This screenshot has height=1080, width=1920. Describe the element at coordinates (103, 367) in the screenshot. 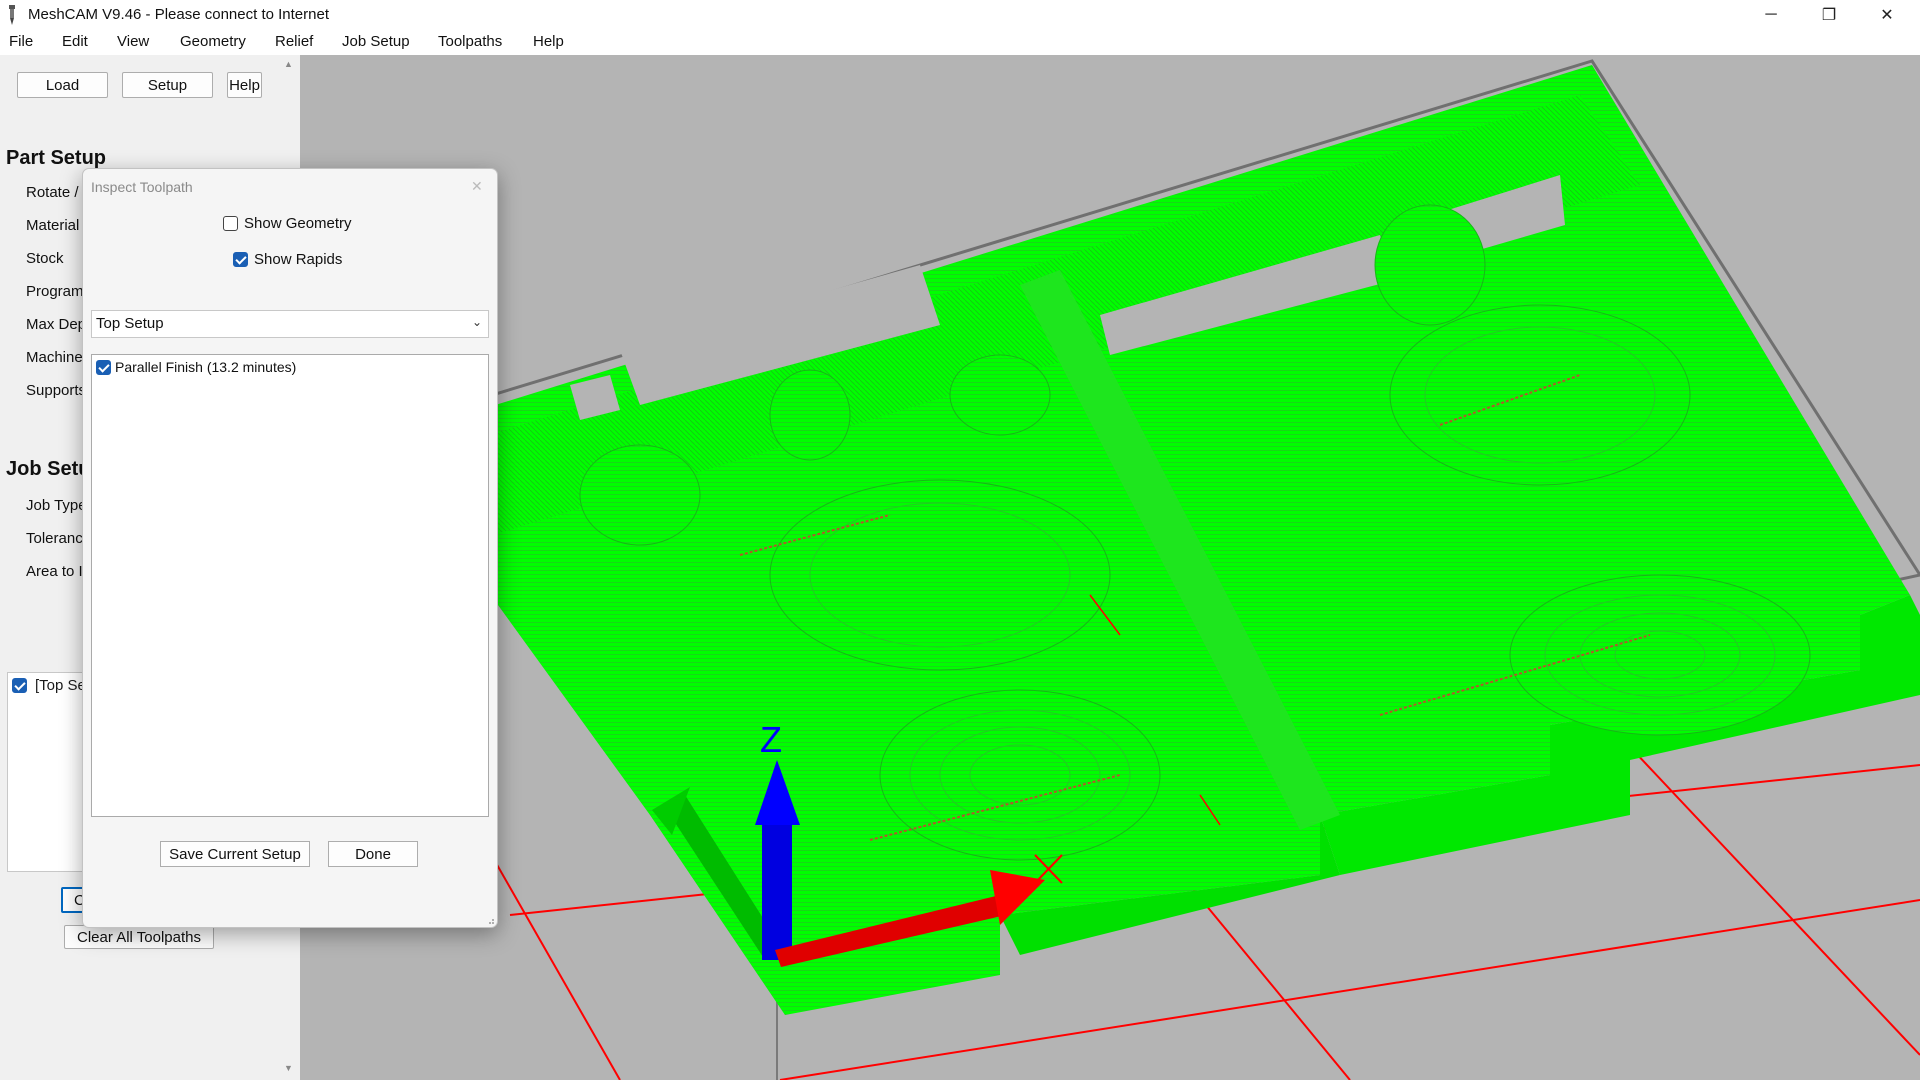

I see `toolpath-checkbox` at that location.